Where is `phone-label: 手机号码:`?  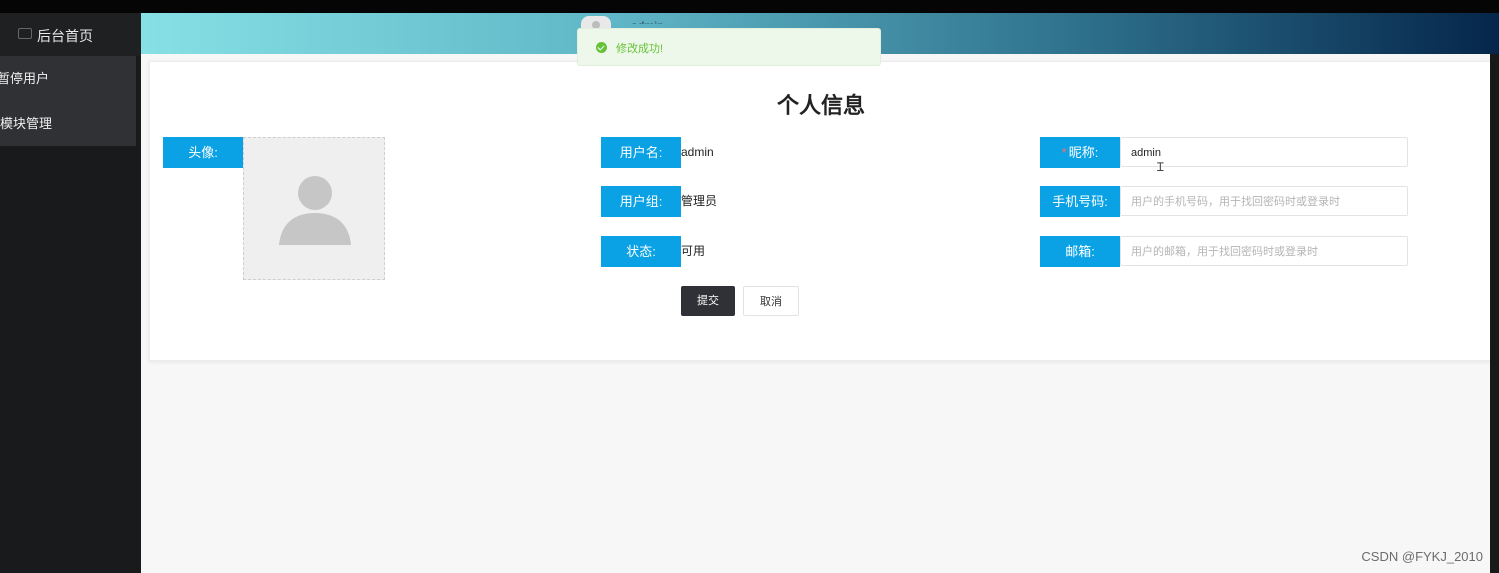 phone-label: 手机号码: is located at coordinates (1080, 201).